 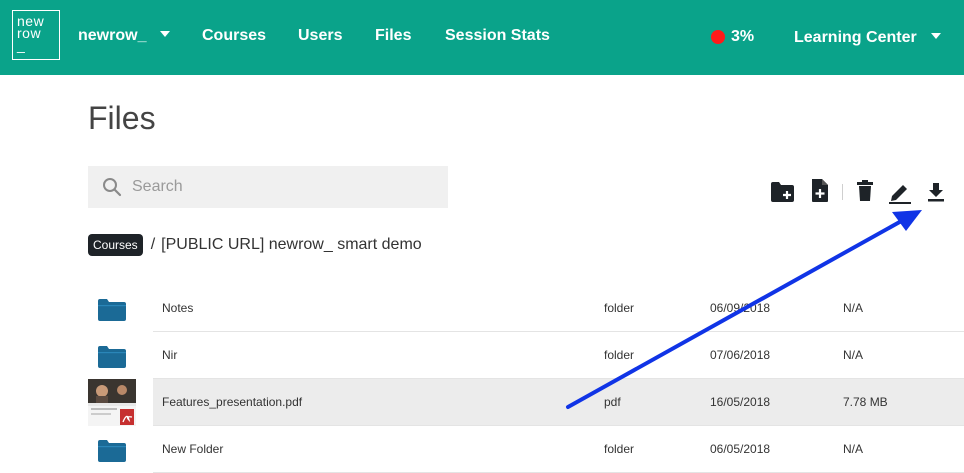 I want to click on nav-files: Files, so click(x=393, y=36).